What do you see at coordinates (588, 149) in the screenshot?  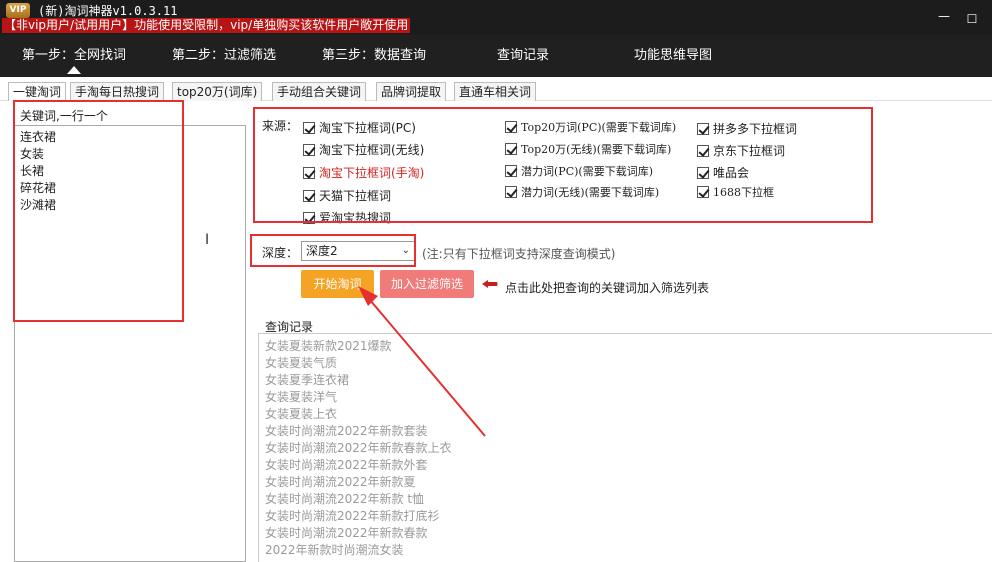 I see `source-top20w-wireless-checkbox: Top20万(无线)(需要下载词库)` at bounding box center [588, 149].